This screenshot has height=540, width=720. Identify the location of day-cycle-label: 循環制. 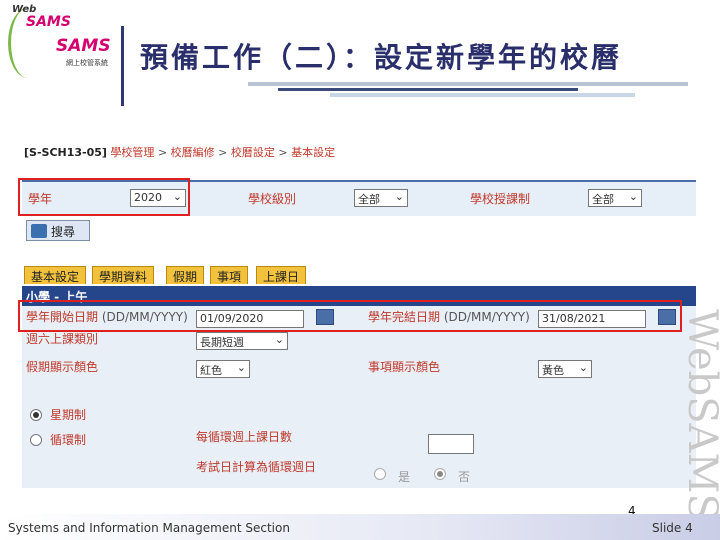
(68, 440).